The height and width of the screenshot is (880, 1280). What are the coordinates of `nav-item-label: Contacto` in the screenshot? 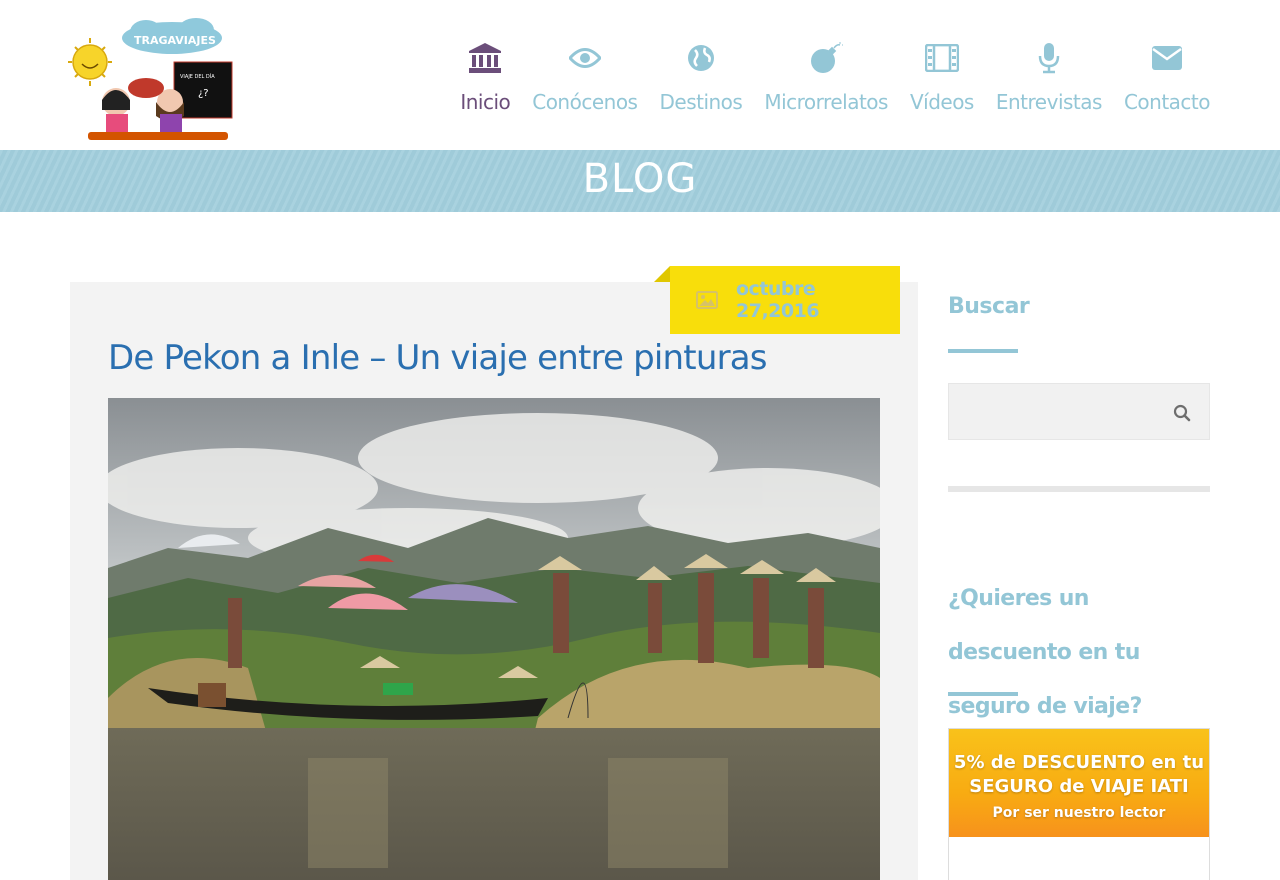 It's located at (1167, 102).